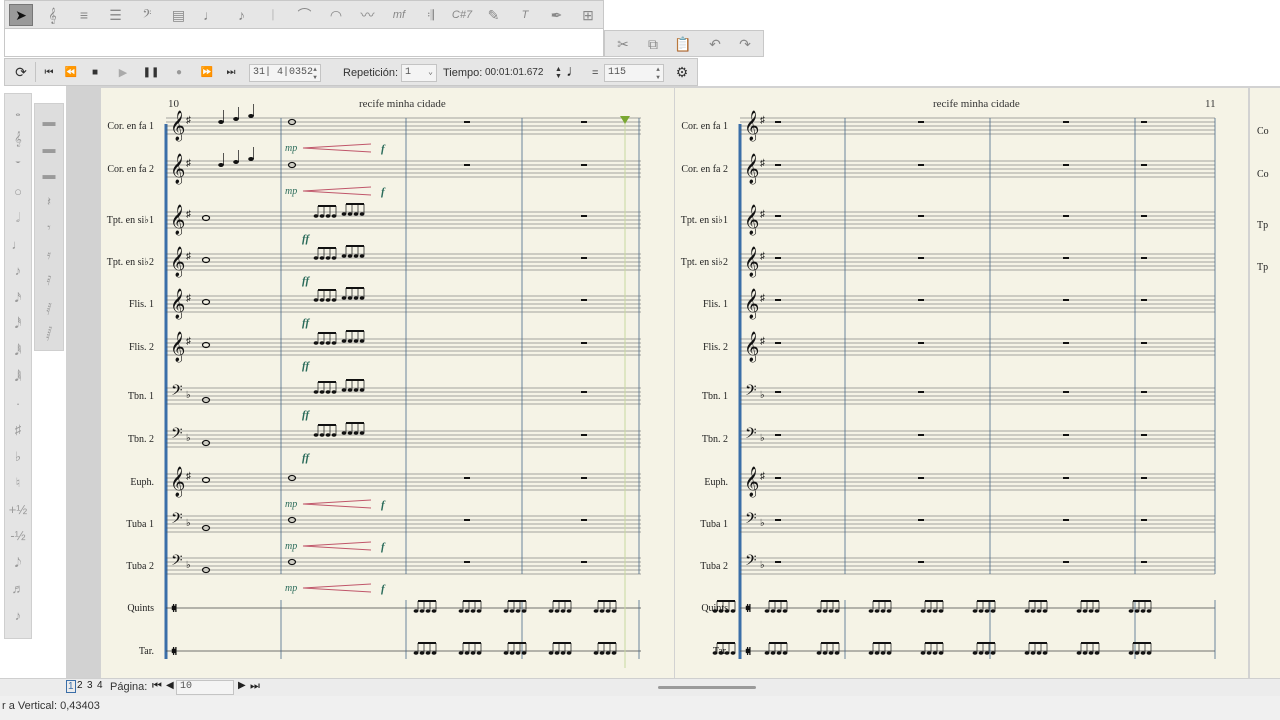 The image size is (1280, 720). Describe the element at coordinates (49, 255) in the screenshot. I see `rest-5-icon: 𝄿` at that location.